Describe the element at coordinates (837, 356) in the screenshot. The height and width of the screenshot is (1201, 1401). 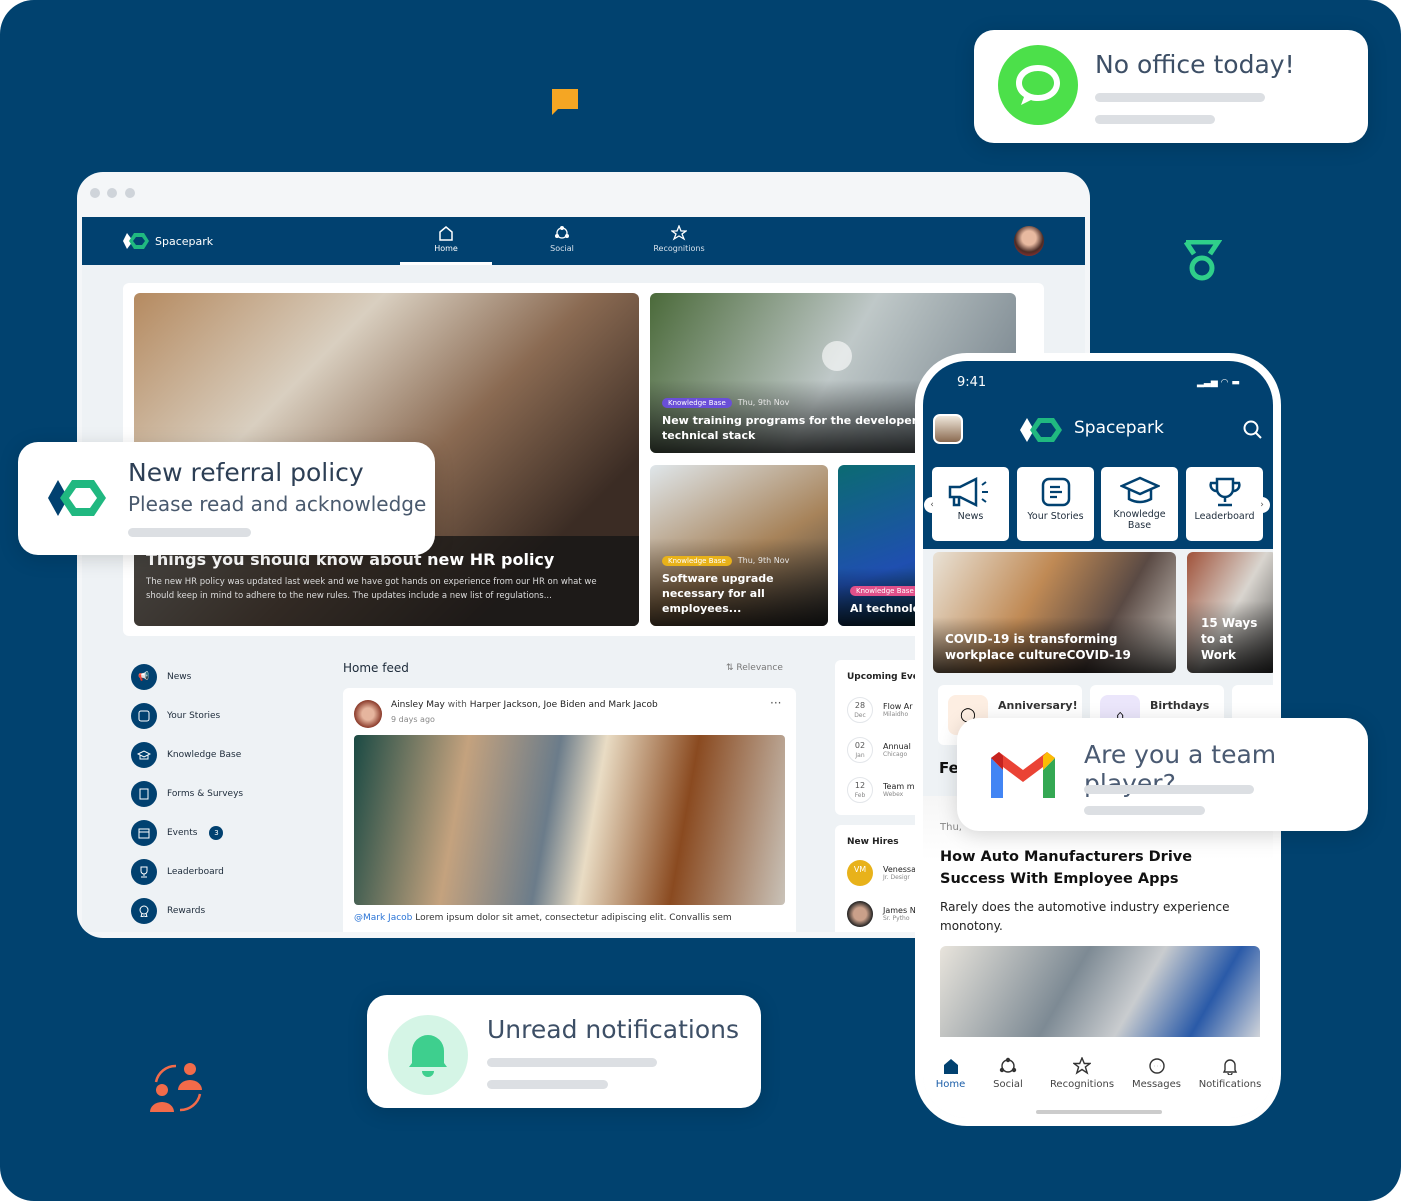
I see `play-icon` at that location.